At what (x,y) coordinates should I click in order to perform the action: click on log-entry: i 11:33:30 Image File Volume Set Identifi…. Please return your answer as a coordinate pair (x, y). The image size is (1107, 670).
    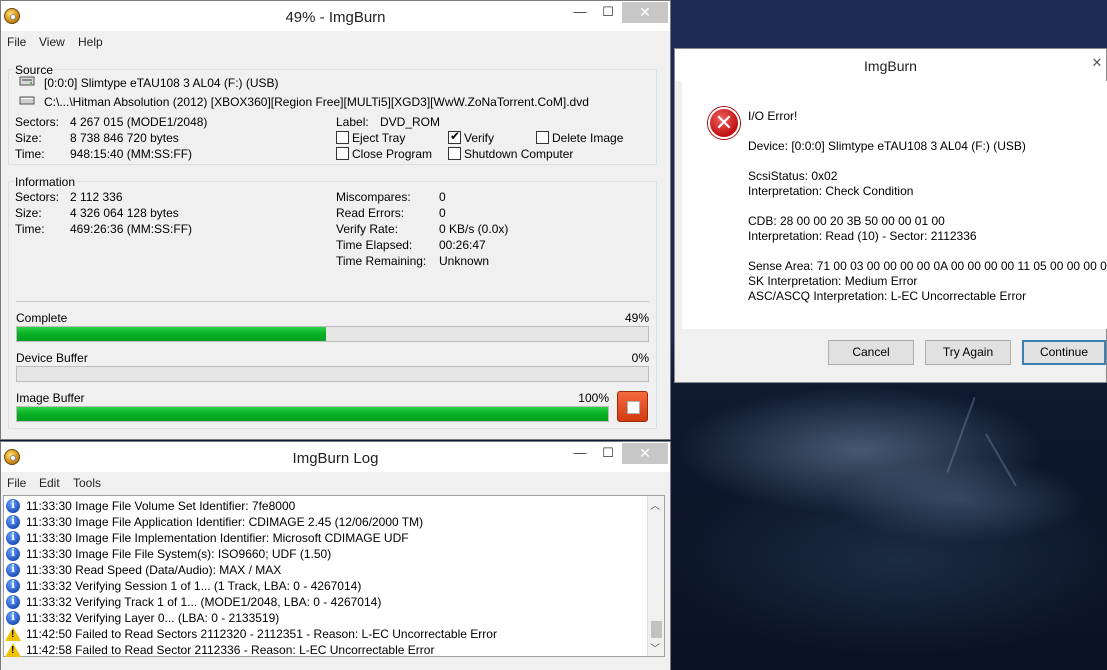
    Looking at the image, I should click on (324, 506).